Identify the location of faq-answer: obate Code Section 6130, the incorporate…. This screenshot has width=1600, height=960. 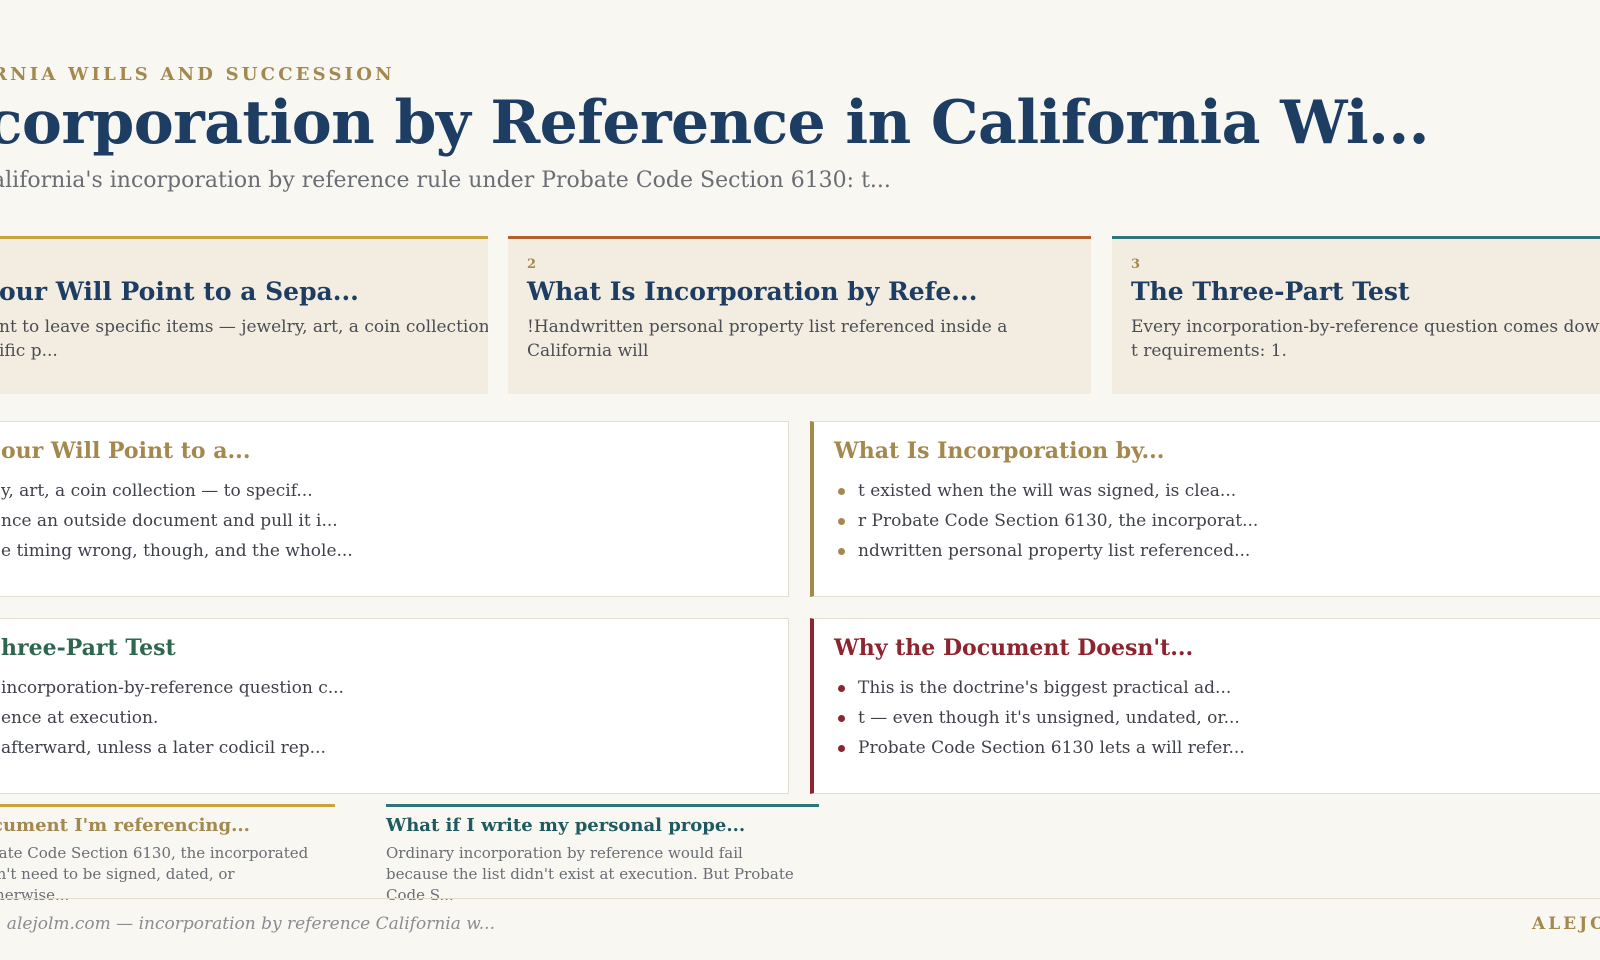
(154, 874).